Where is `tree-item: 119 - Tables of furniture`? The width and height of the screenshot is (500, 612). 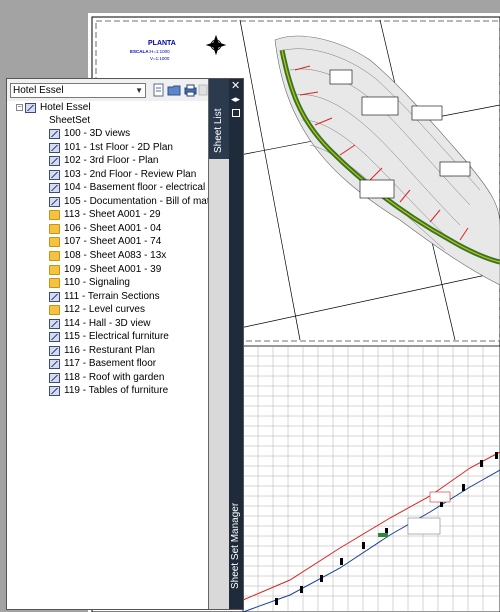 tree-item: 119 - Tables of furniture is located at coordinates (128, 390).